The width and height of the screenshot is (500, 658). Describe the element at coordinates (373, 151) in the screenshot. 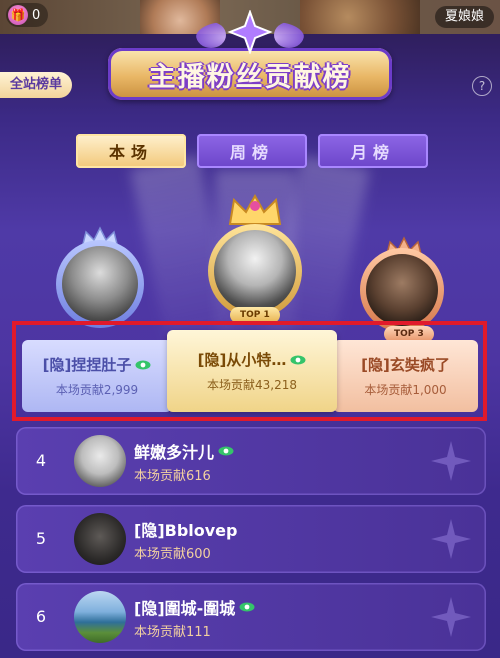

I see `tab-monthly: 月榜` at that location.